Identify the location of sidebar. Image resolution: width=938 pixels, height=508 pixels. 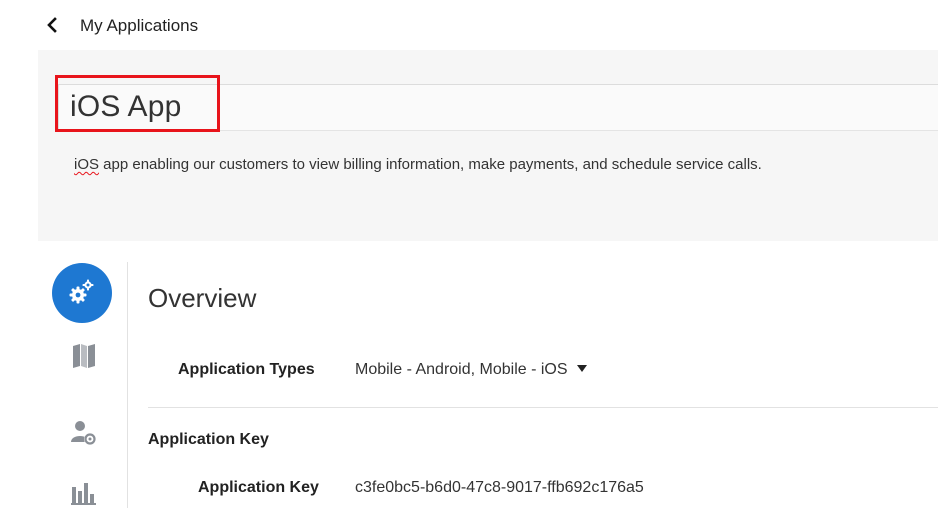
(83, 374).